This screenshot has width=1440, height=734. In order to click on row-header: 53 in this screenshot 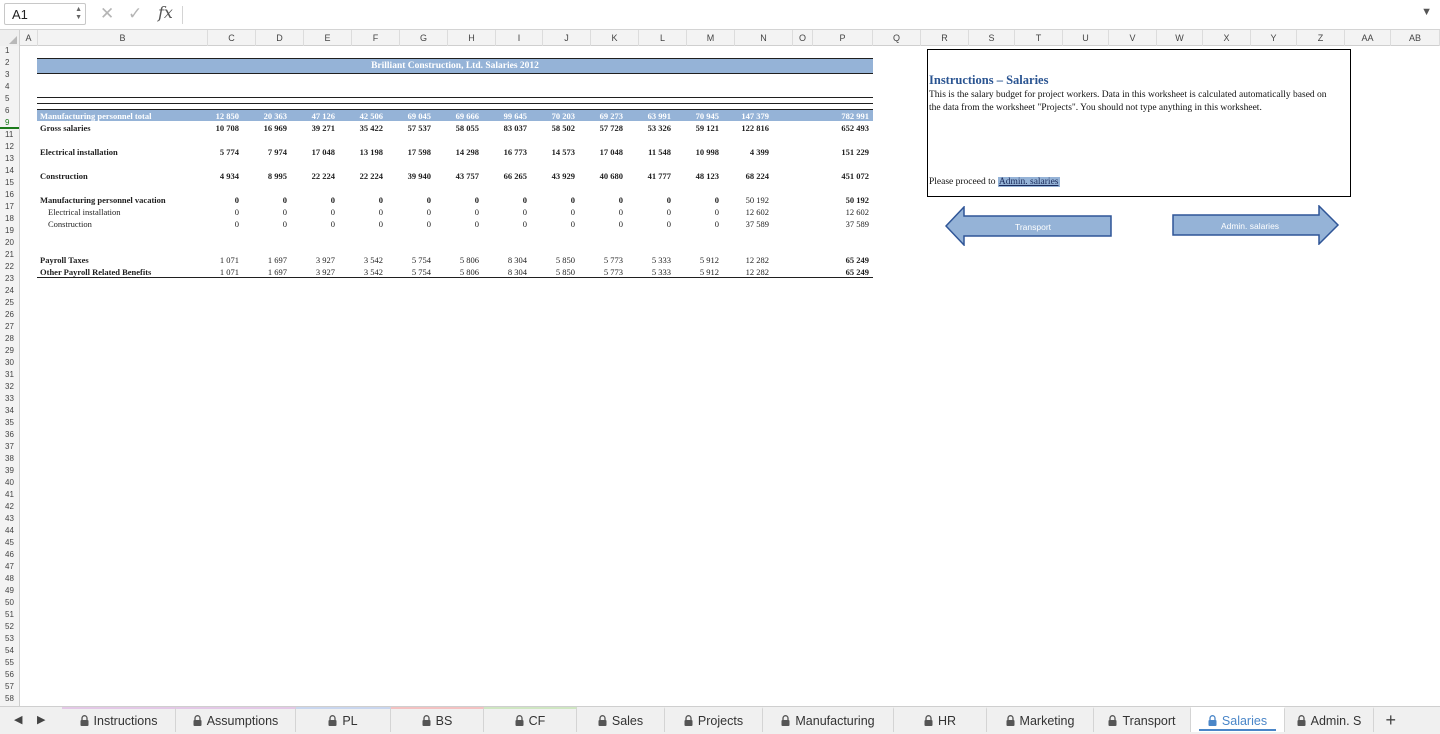, I will do `click(9, 639)`.